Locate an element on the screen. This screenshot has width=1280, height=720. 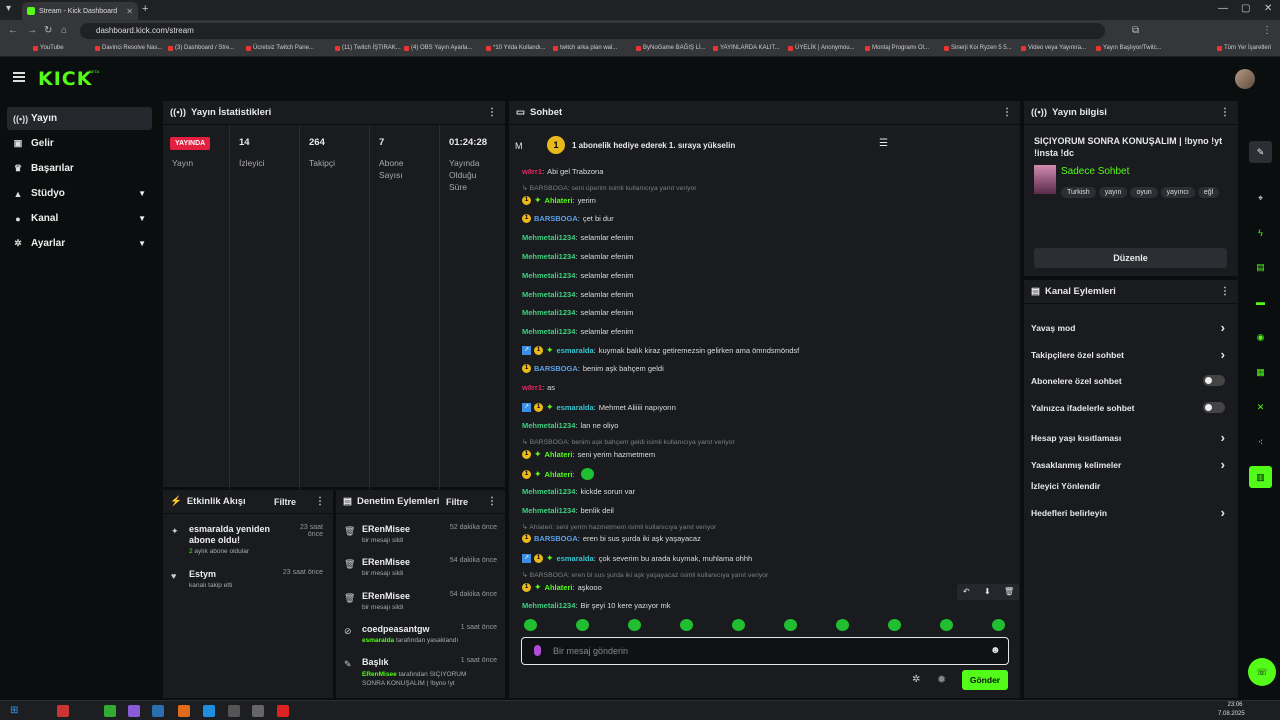
toggle-switch is located at coordinates (1214, 407).